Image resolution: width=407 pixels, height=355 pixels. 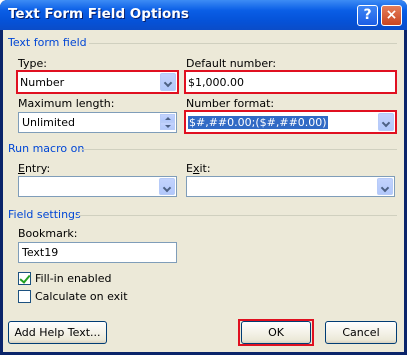 I want to click on type-value: Number, so click(x=42, y=82).